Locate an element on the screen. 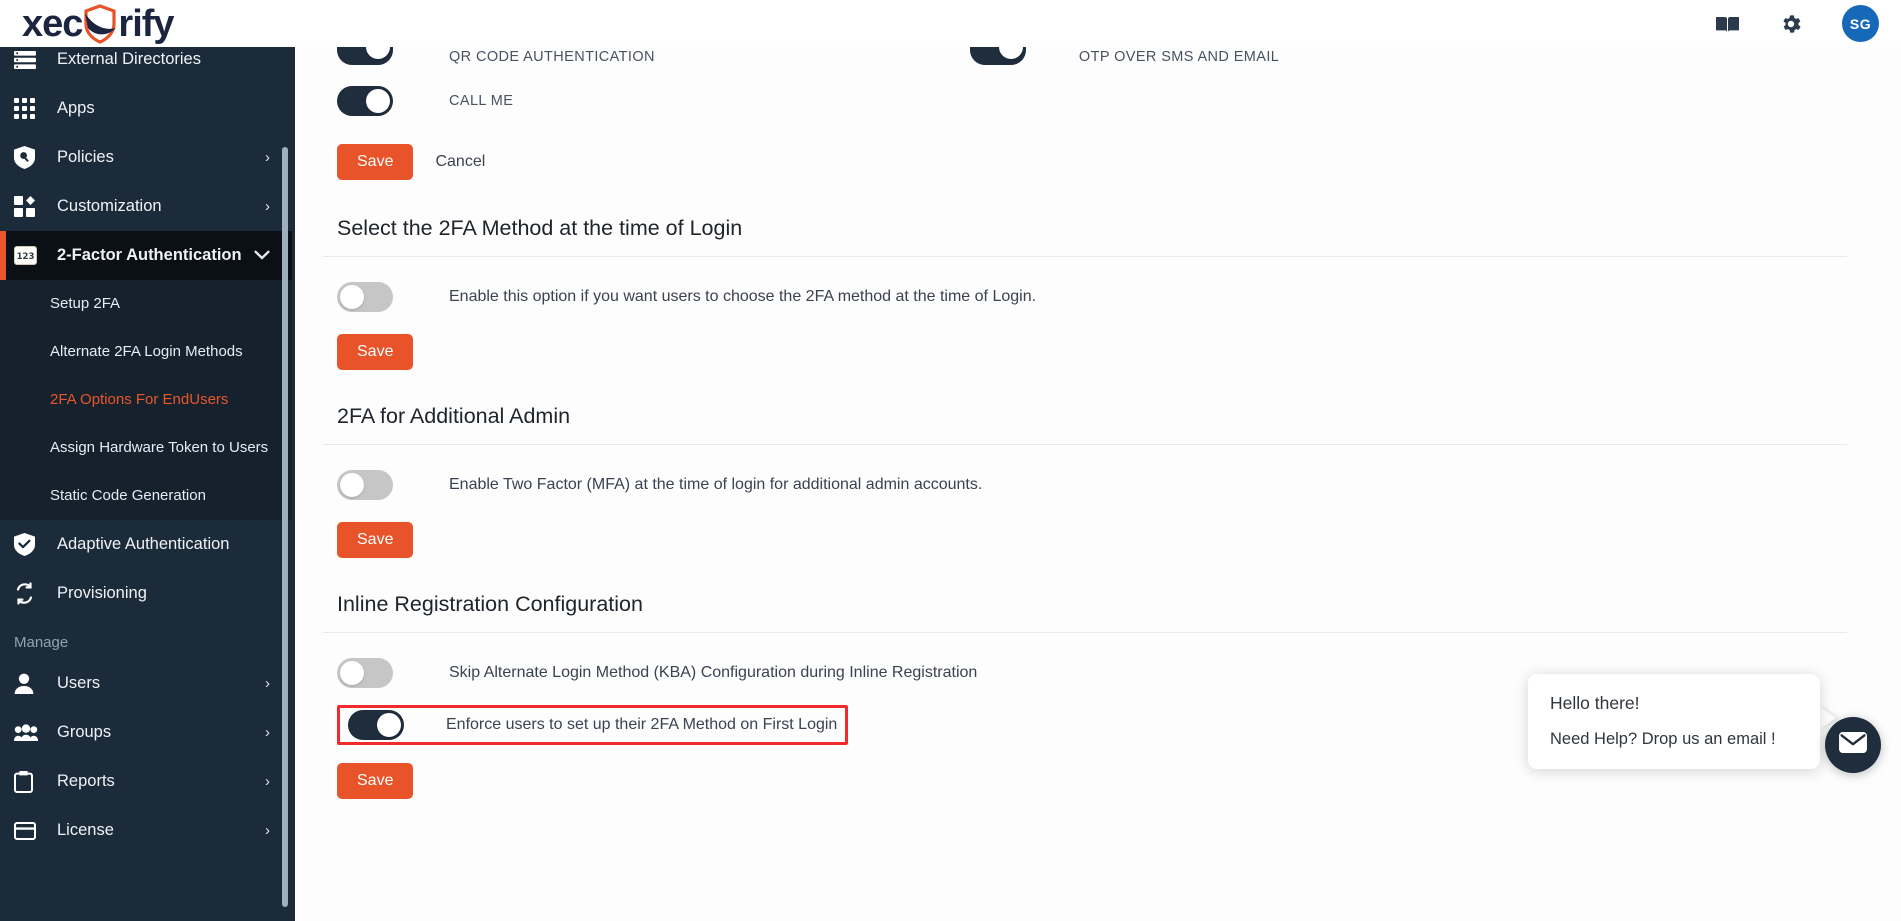  logo-text-left: xec is located at coordinates (52, 23).